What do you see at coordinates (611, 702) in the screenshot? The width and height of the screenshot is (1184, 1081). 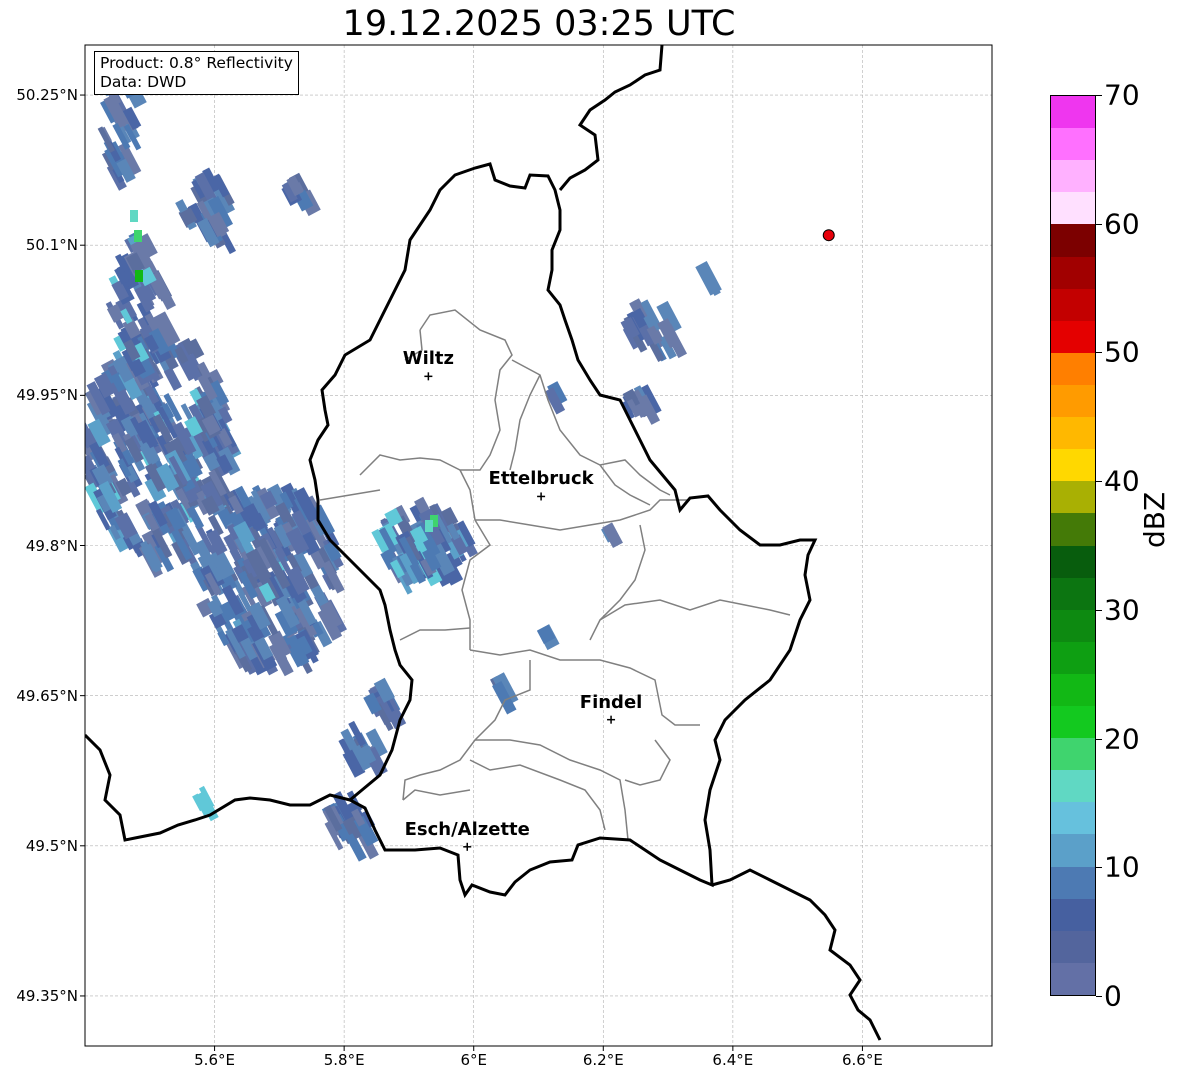 I see `city-label: Findel` at bounding box center [611, 702].